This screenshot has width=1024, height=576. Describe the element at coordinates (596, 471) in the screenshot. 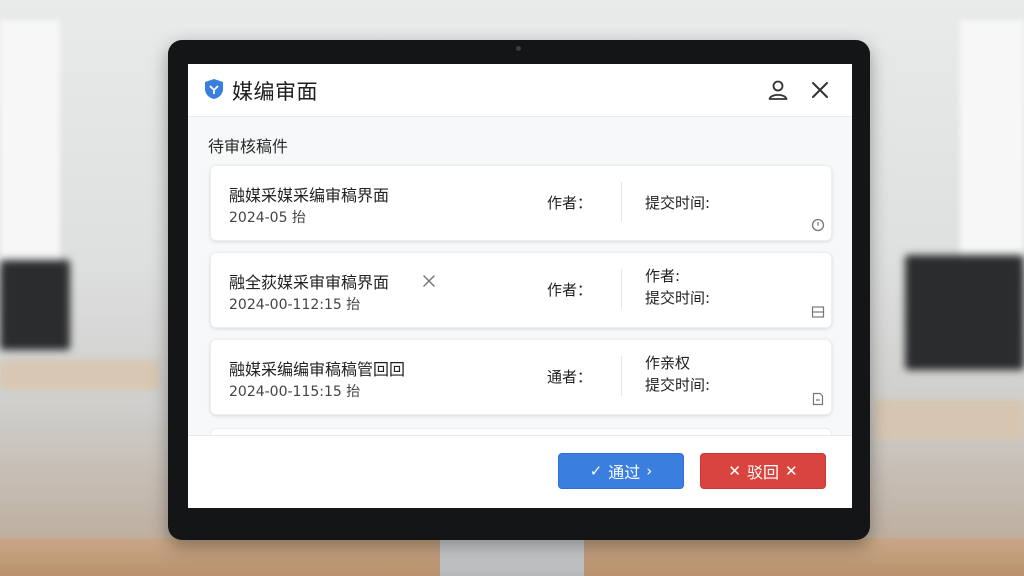

I see `check-icon: ✓` at that location.